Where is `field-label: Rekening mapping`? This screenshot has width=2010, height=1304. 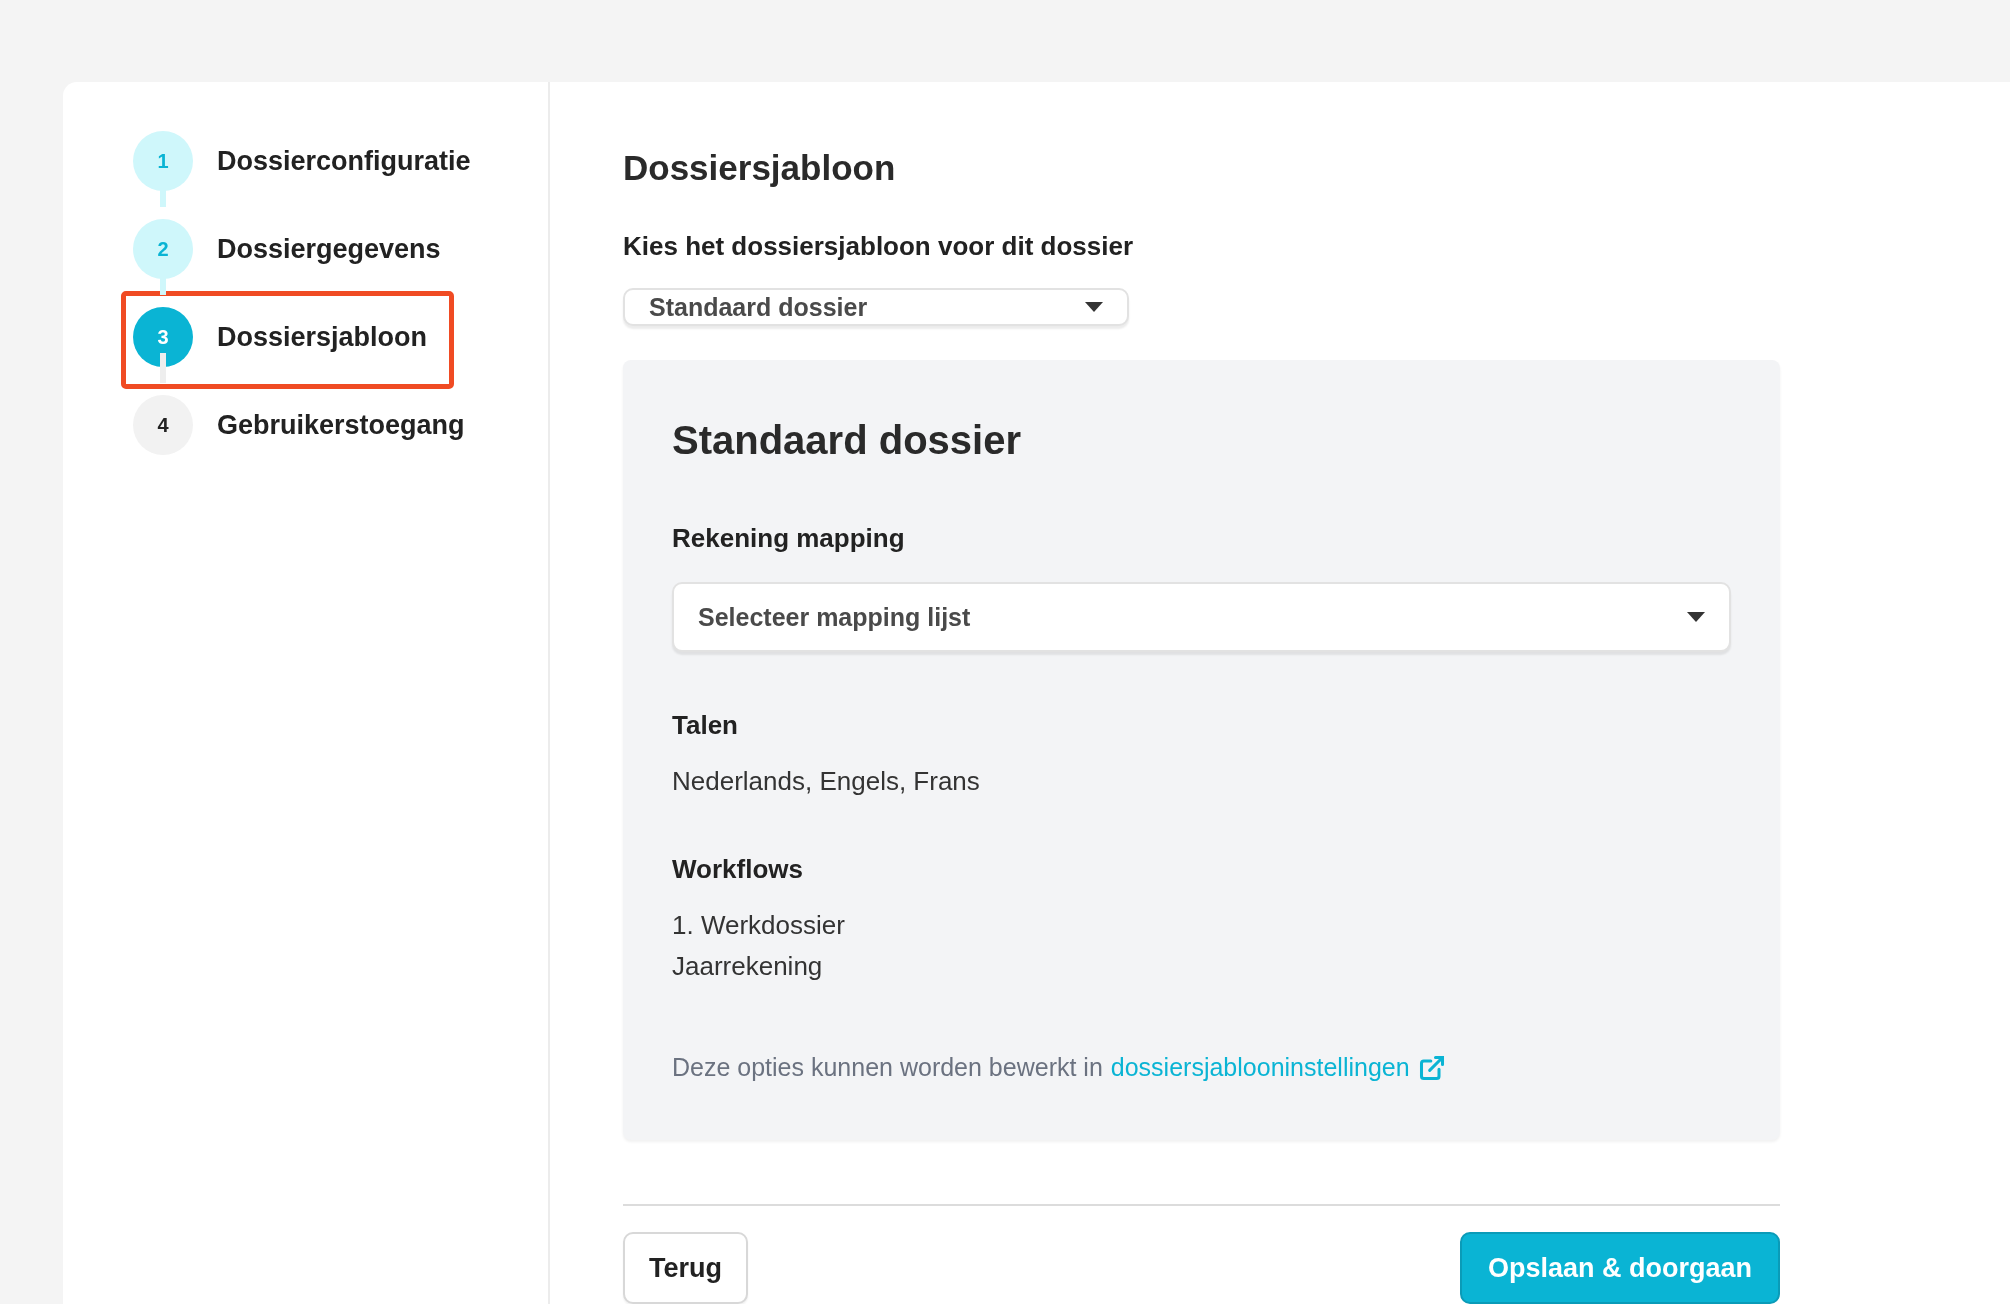 field-label: Rekening mapping is located at coordinates (789, 538).